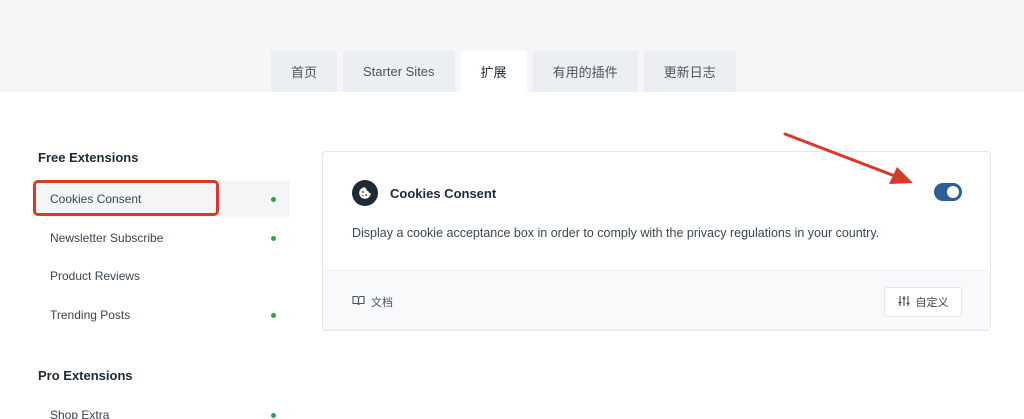 The height and width of the screenshot is (419, 1024). I want to click on card-title: Cookies Consent, so click(443, 193).